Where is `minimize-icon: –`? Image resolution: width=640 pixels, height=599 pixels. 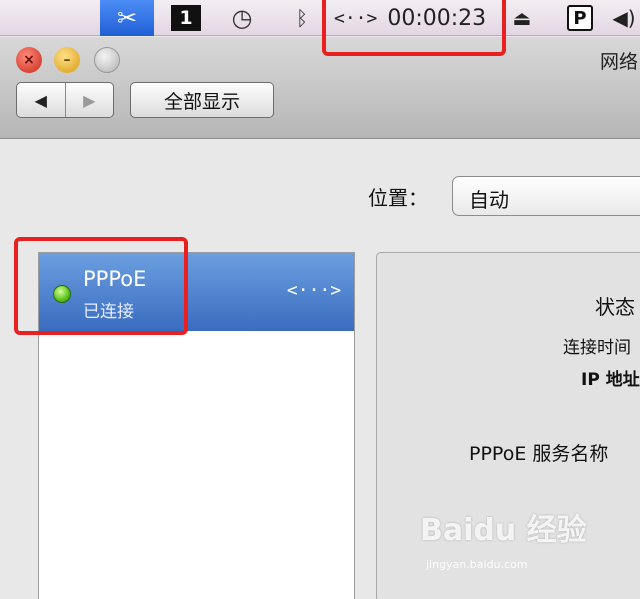 minimize-icon: – is located at coordinates (67, 60).